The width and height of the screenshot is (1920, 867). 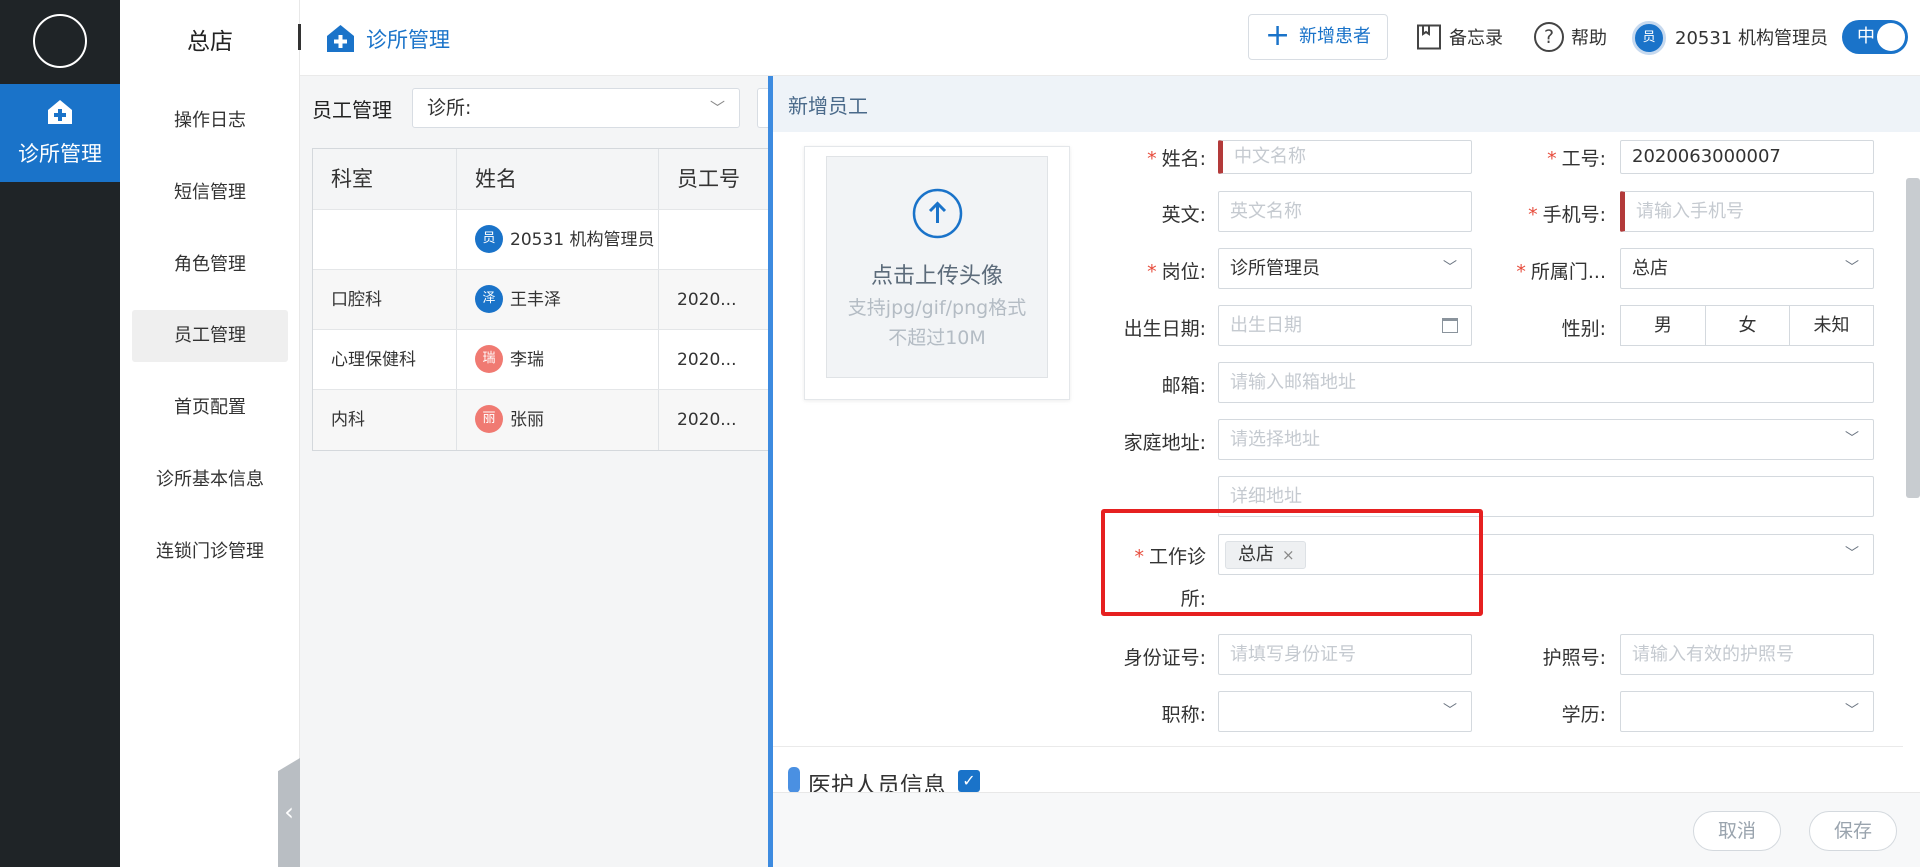 I want to click on drawer-scrollbar, so click(x=1913, y=338).